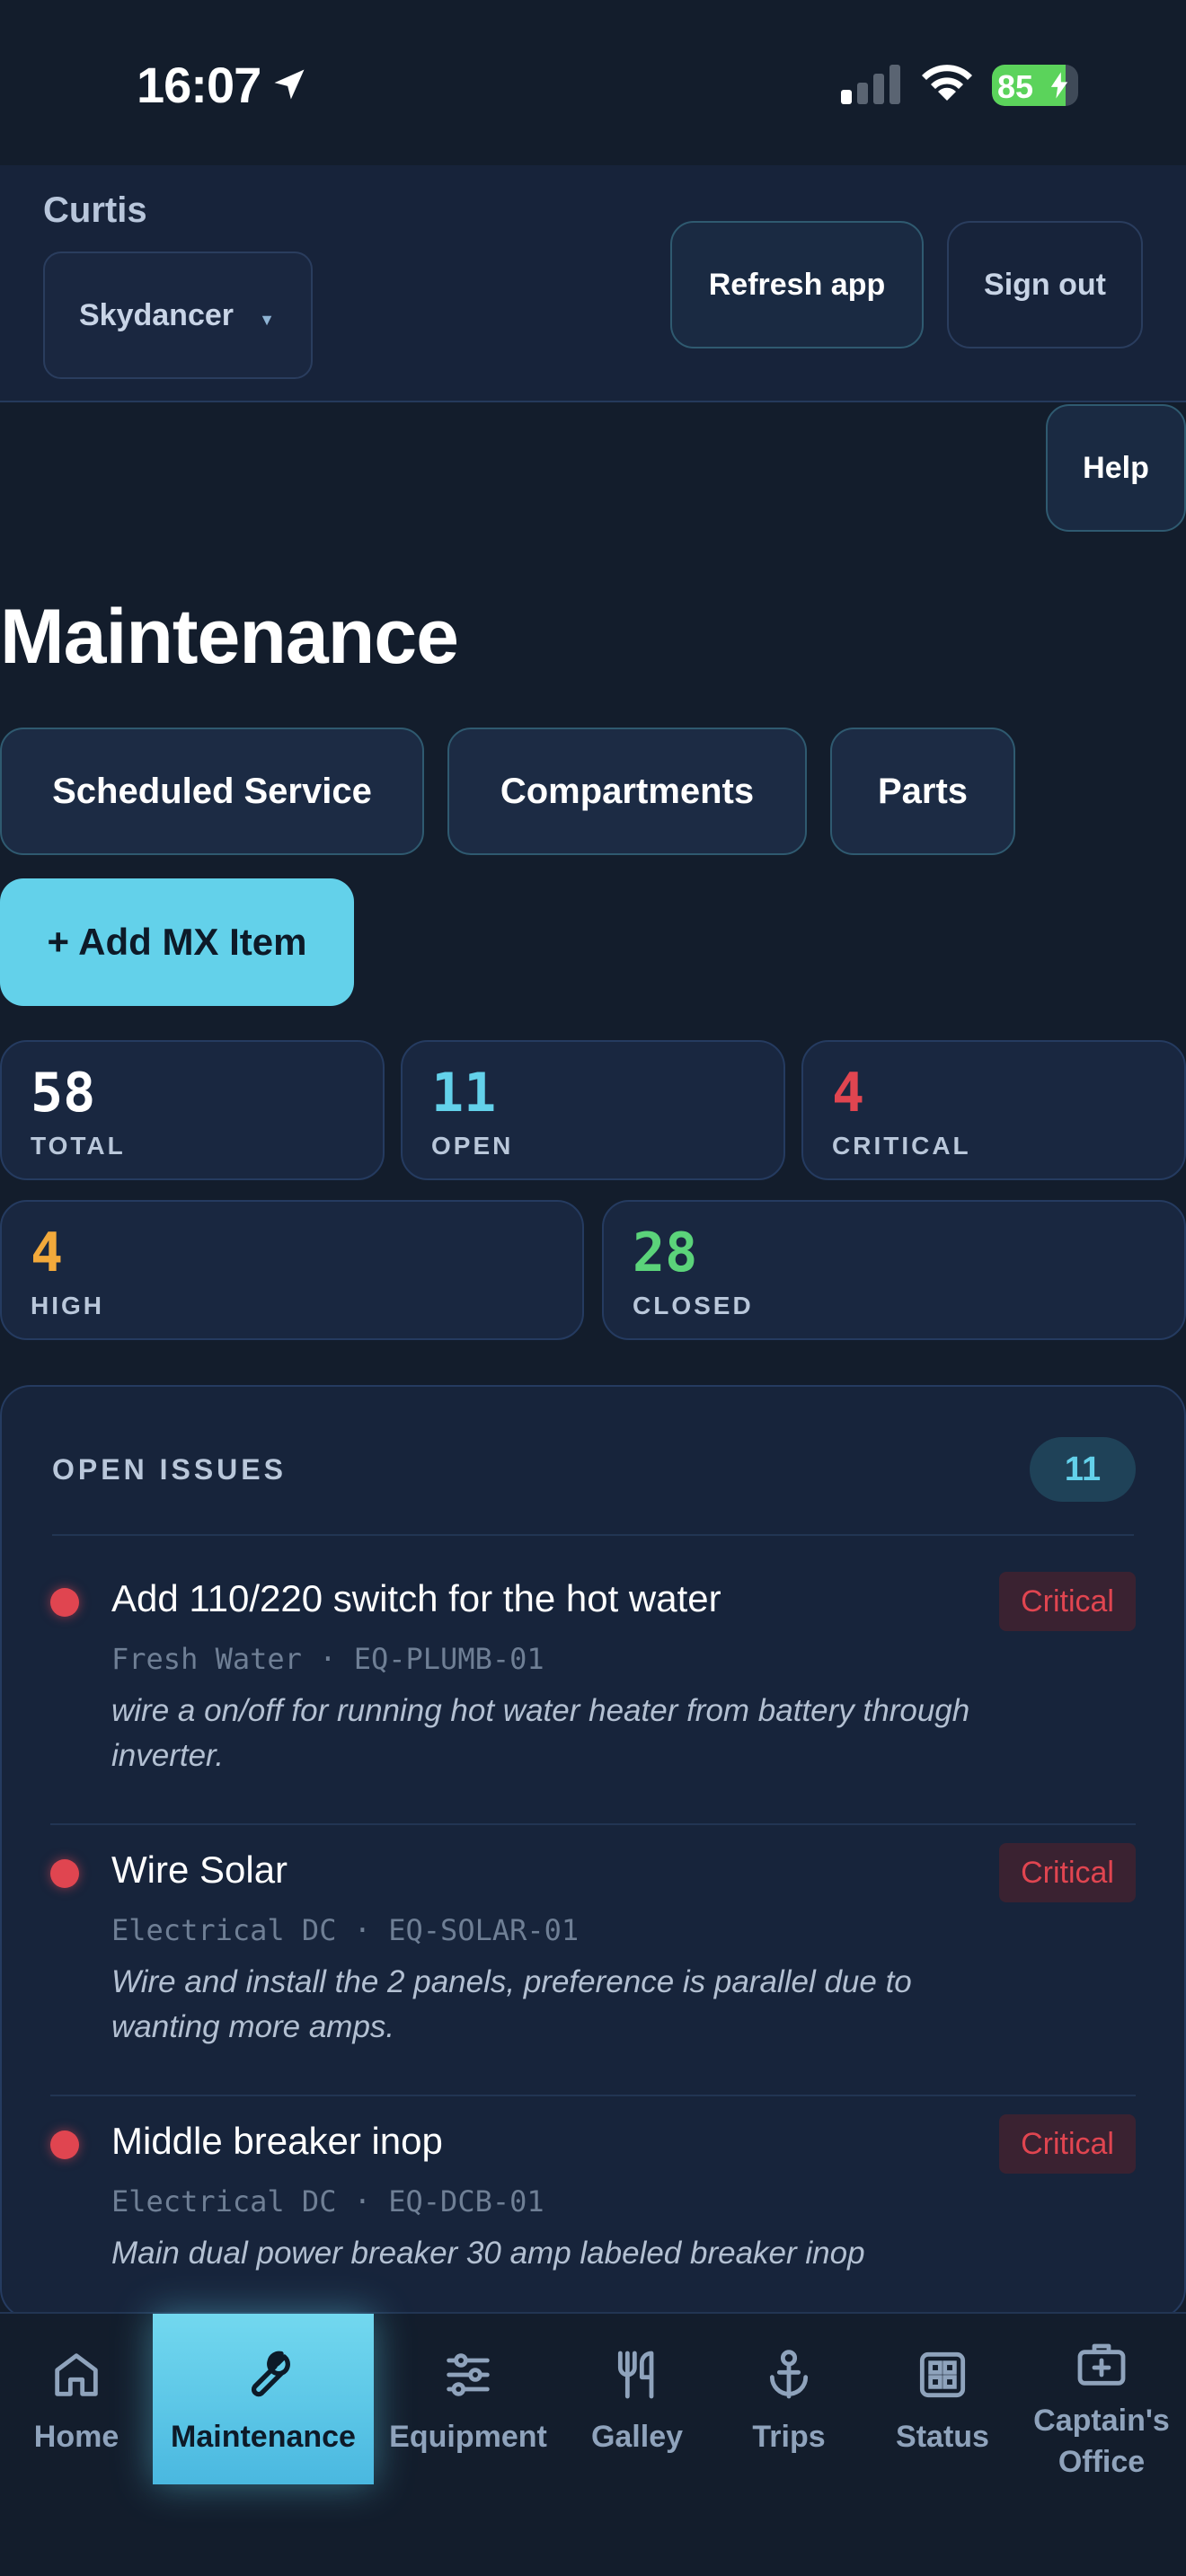 This screenshot has width=1186, height=2576. I want to click on utensils-icon, so click(635, 2375).